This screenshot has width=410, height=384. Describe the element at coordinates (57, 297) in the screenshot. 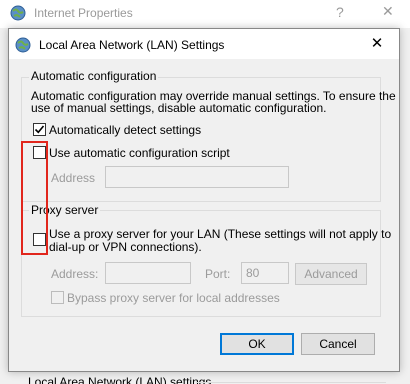

I see `bypass-local-checkbox` at that location.